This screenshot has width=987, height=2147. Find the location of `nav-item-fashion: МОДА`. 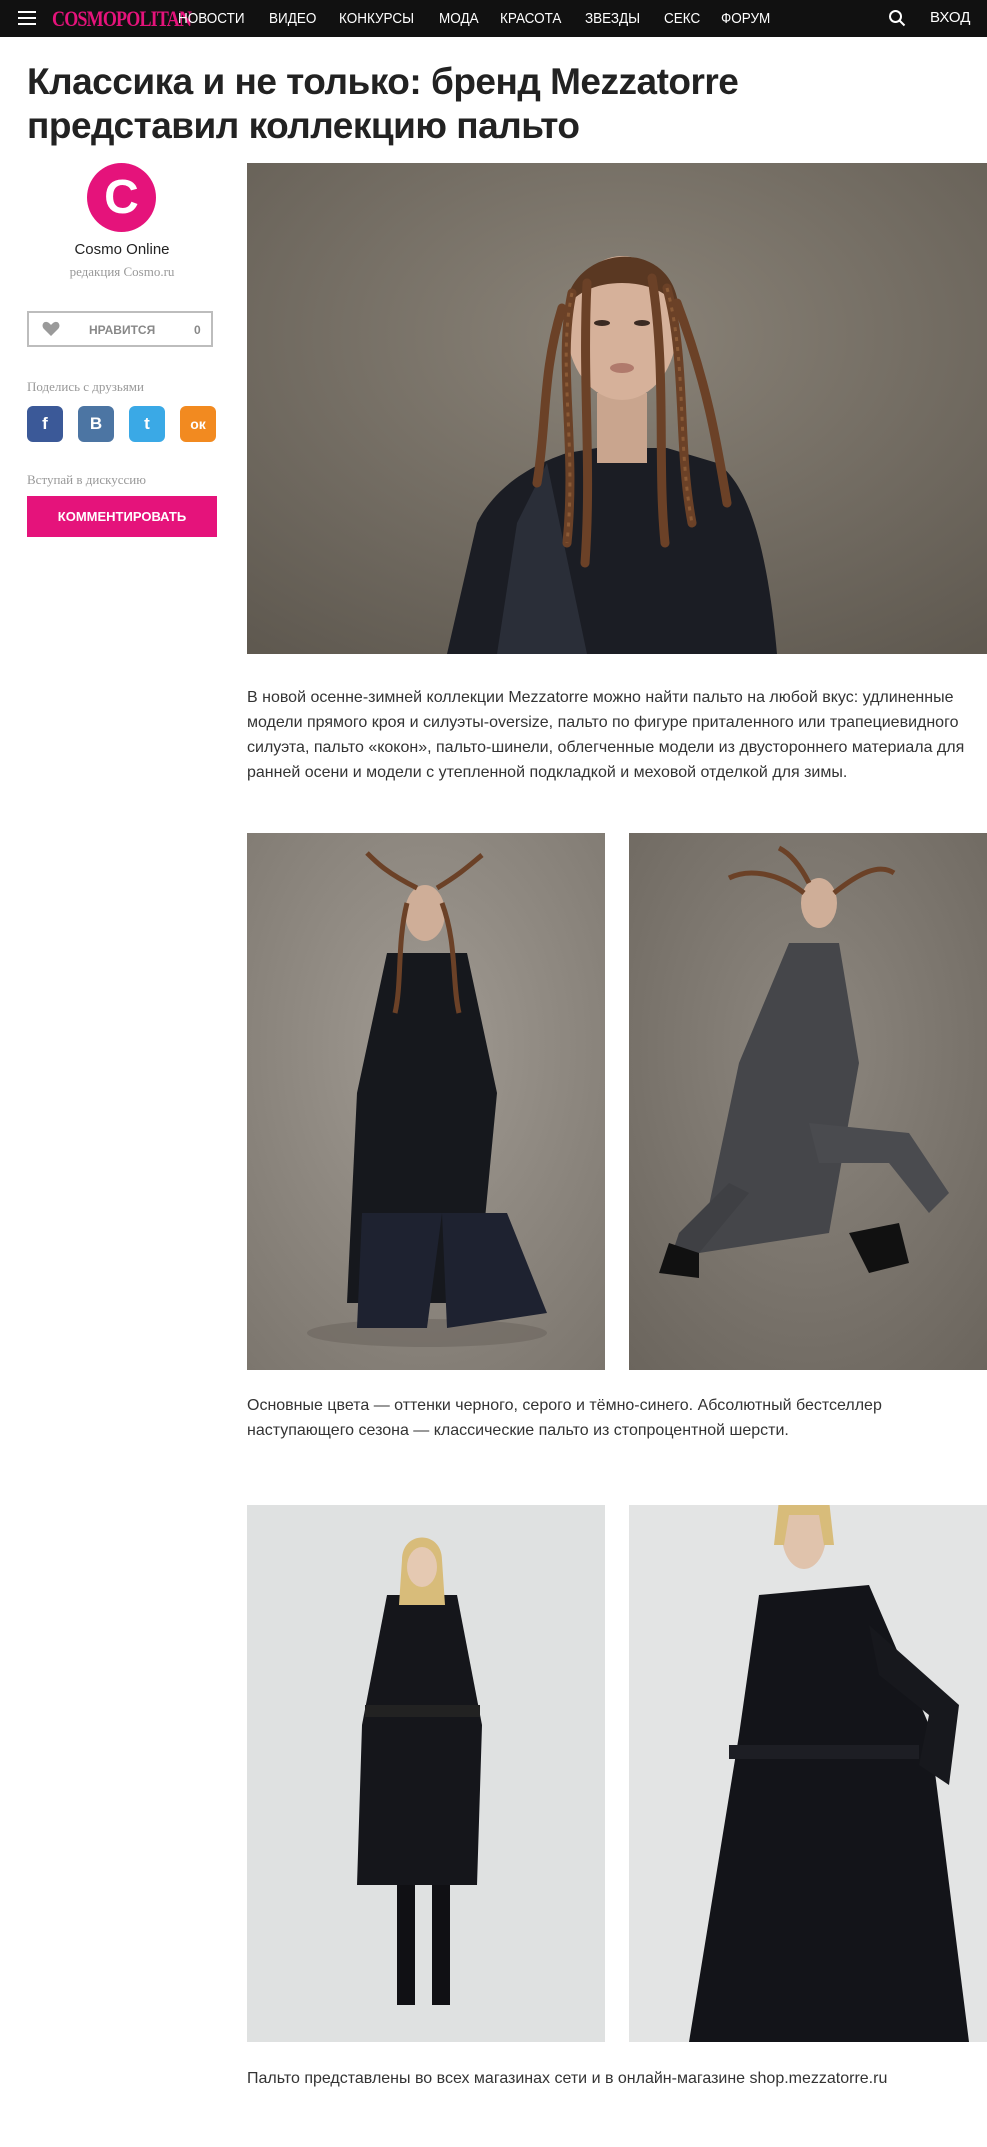

nav-item-fashion: МОДА is located at coordinates (459, 18).